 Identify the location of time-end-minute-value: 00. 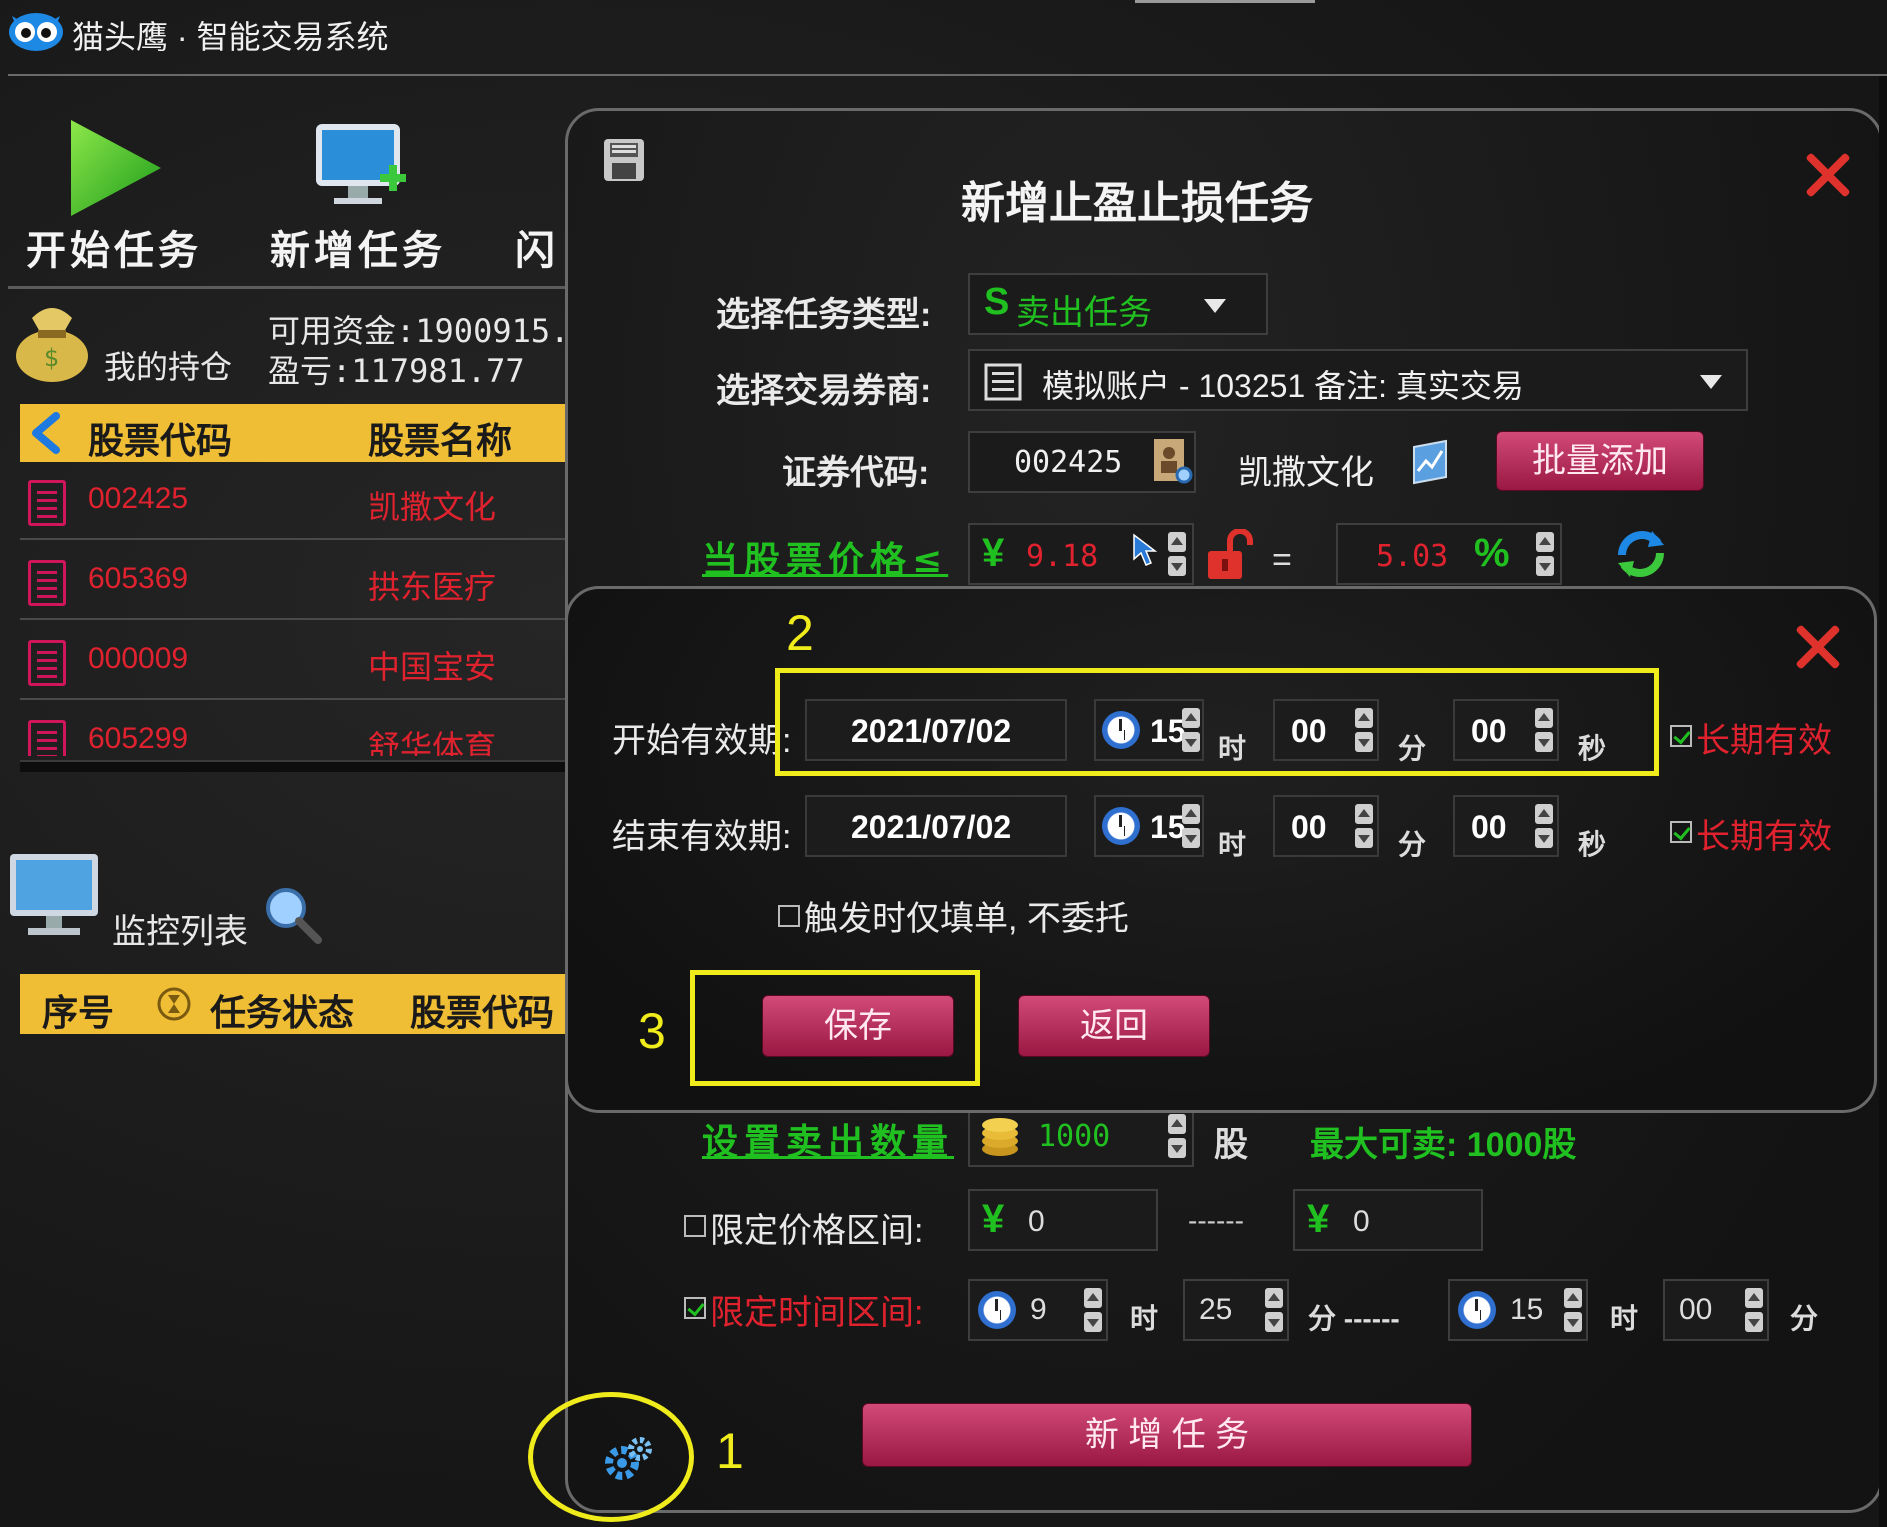
(1696, 1309).